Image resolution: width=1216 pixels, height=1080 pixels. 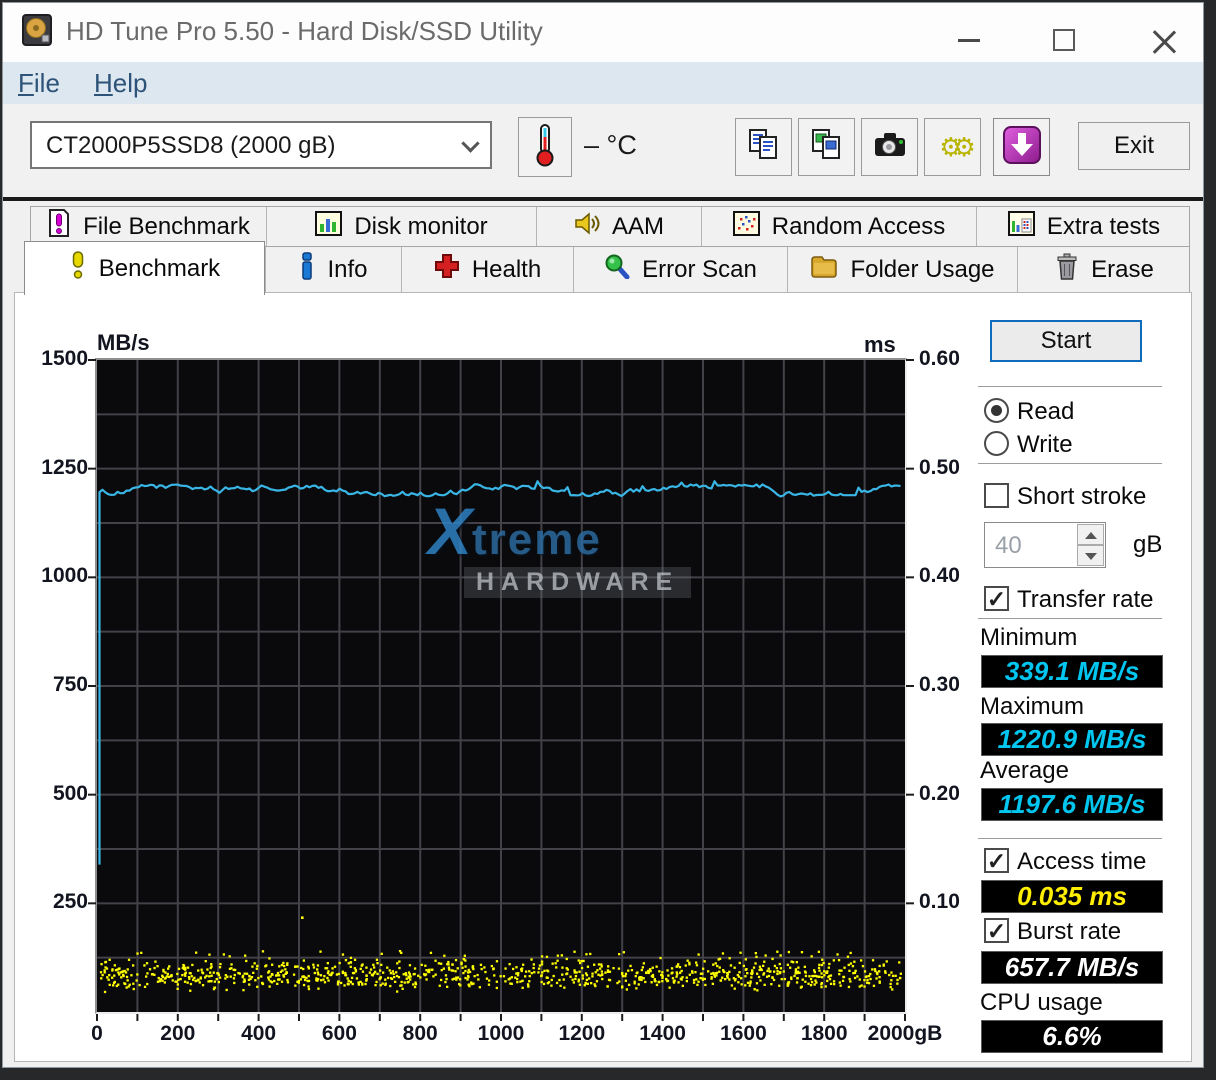 What do you see at coordinates (1041, 1002) in the screenshot?
I see `cpu-usage-label: CPU usage` at bounding box center [1041, 1002].